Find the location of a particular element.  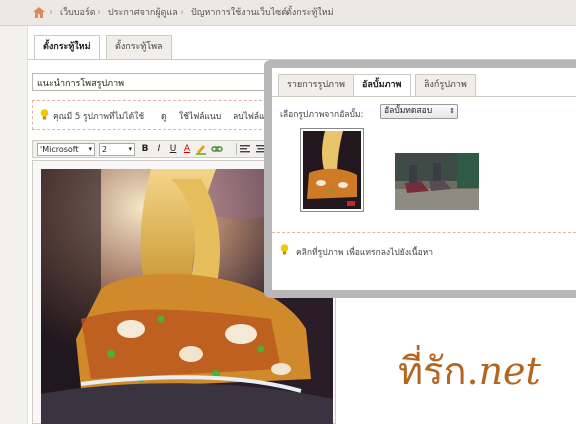

breadcrumb-announcements: ประกาศจากผู้ดูแล is located at coordinates (143, 13).